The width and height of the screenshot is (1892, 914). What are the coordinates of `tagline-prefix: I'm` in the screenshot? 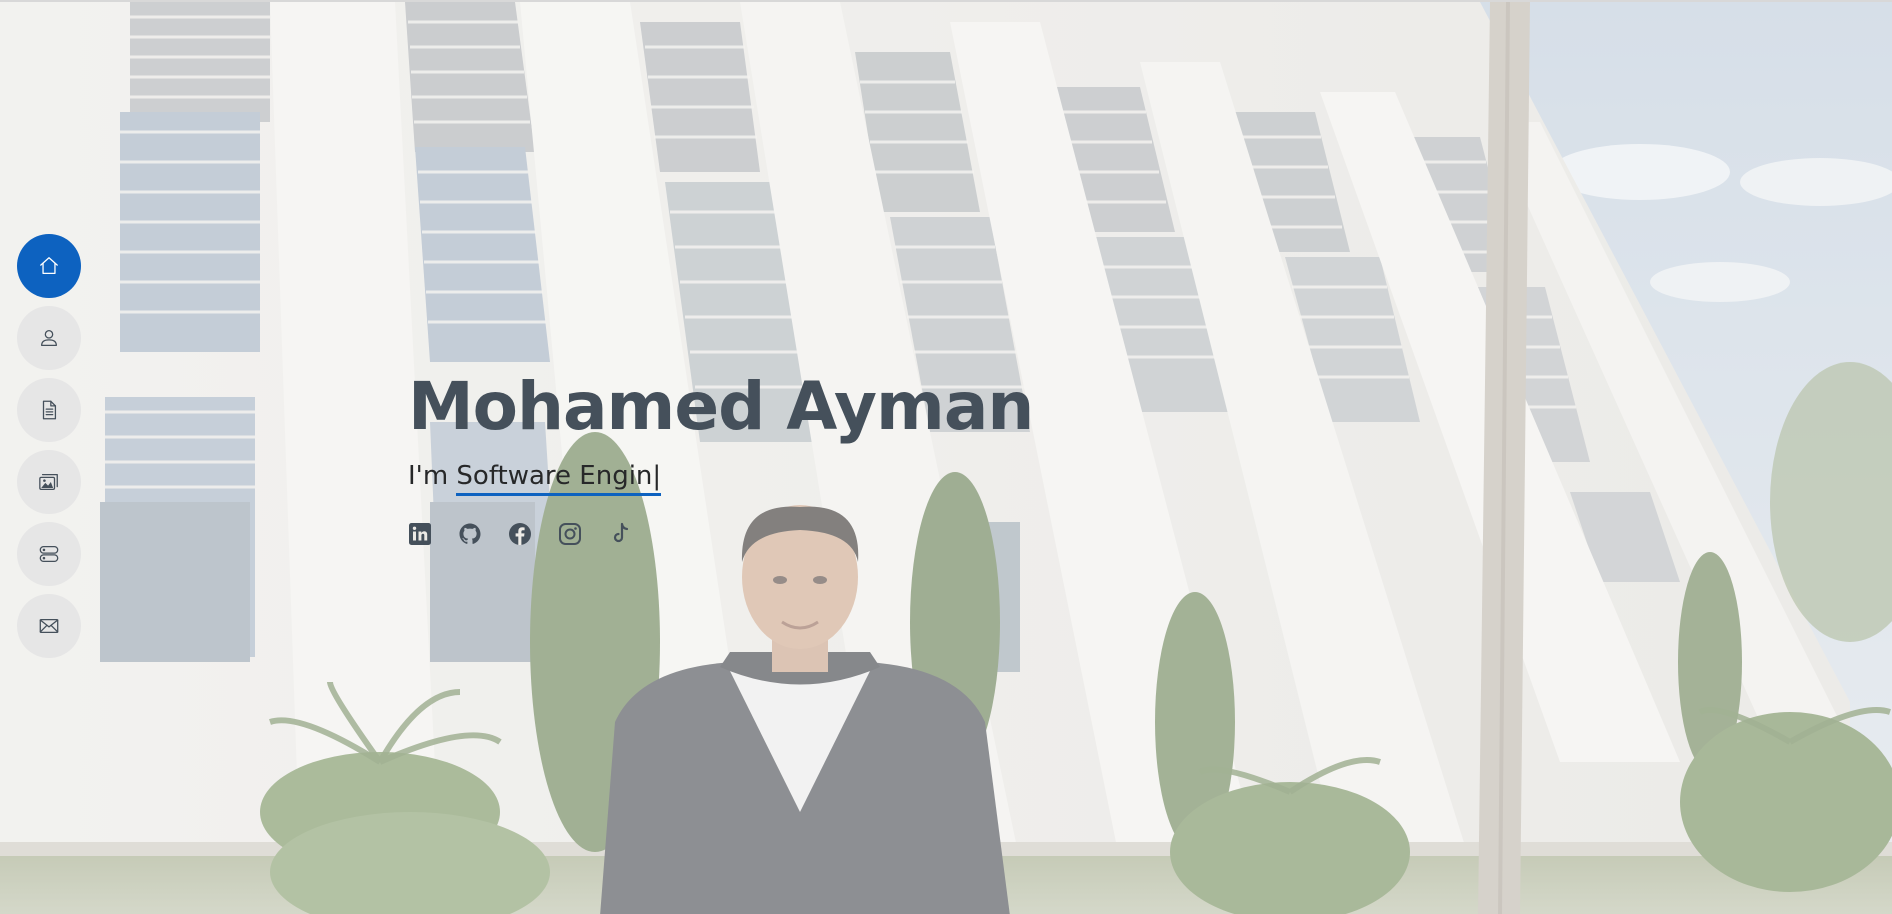 It's located at (432, 476).